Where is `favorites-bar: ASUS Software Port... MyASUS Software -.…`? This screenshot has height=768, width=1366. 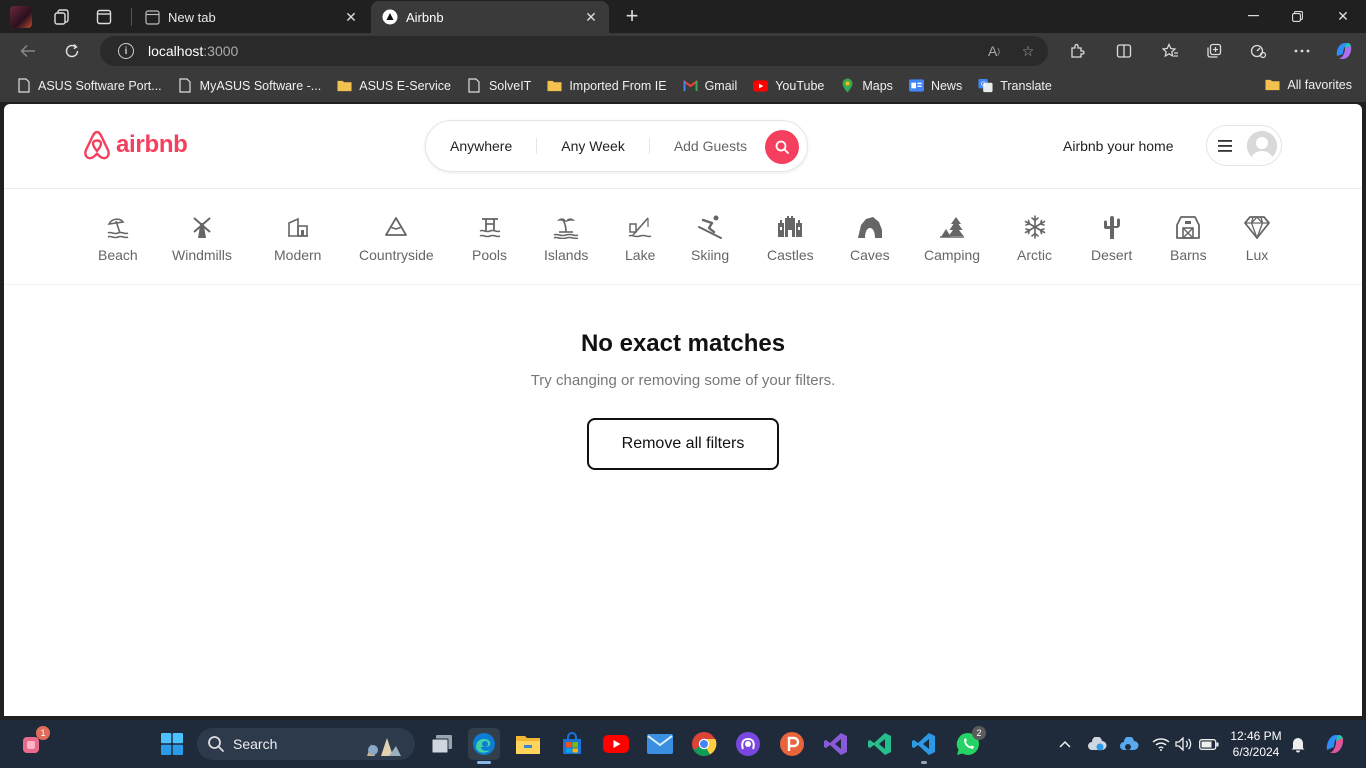 favorites-bar: ASUS Software Port... MyASUS Software -.… is located at coordinates (683, 85).